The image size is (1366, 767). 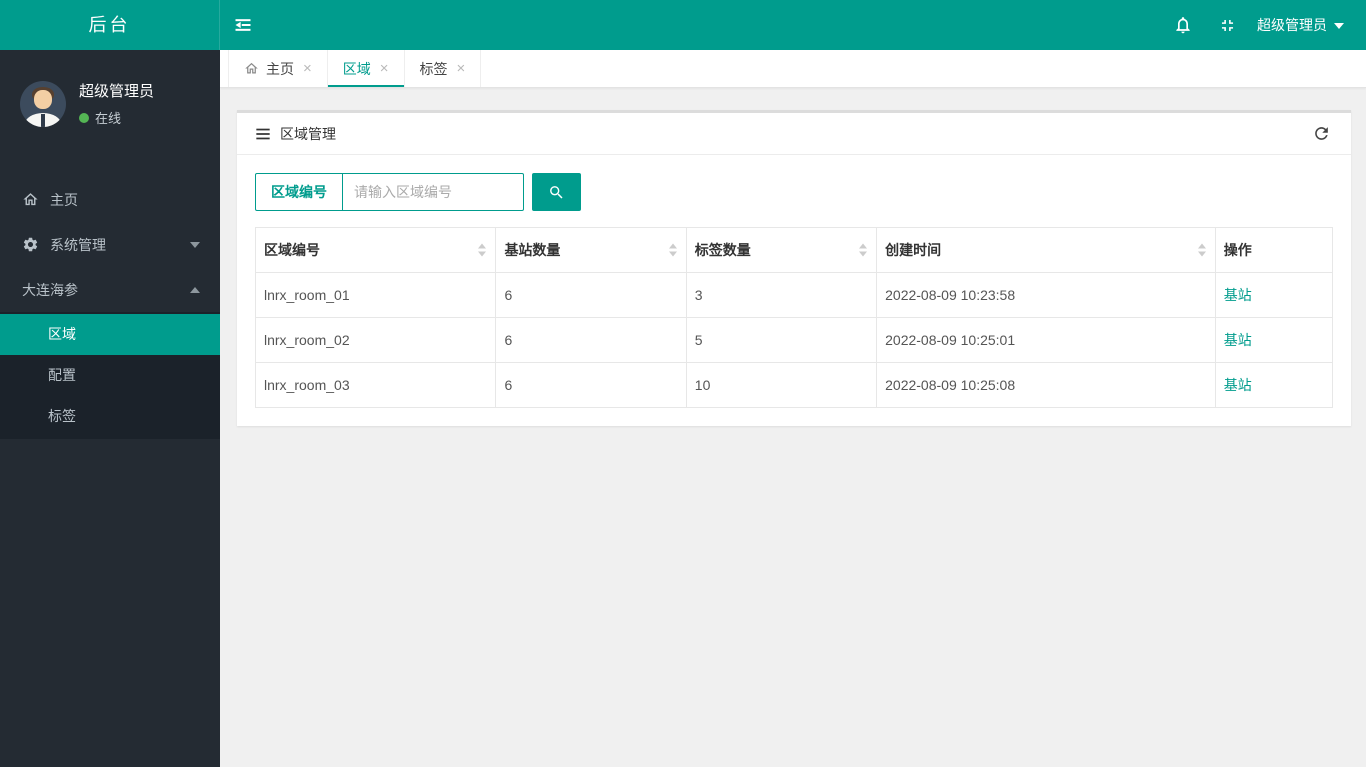 I want to click on refresh-button, so click(x=1321, y=134).